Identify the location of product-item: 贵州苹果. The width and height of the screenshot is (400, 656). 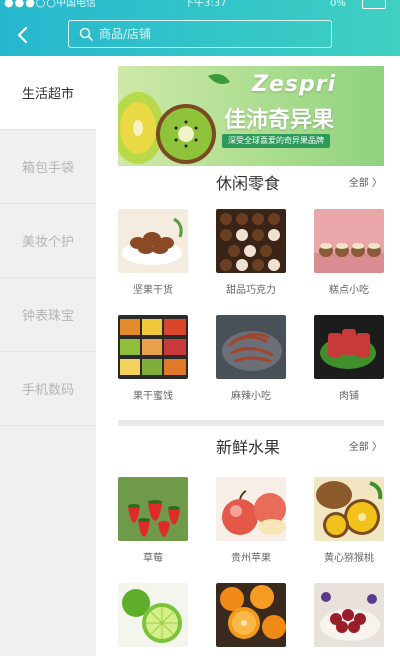
(253, 525).